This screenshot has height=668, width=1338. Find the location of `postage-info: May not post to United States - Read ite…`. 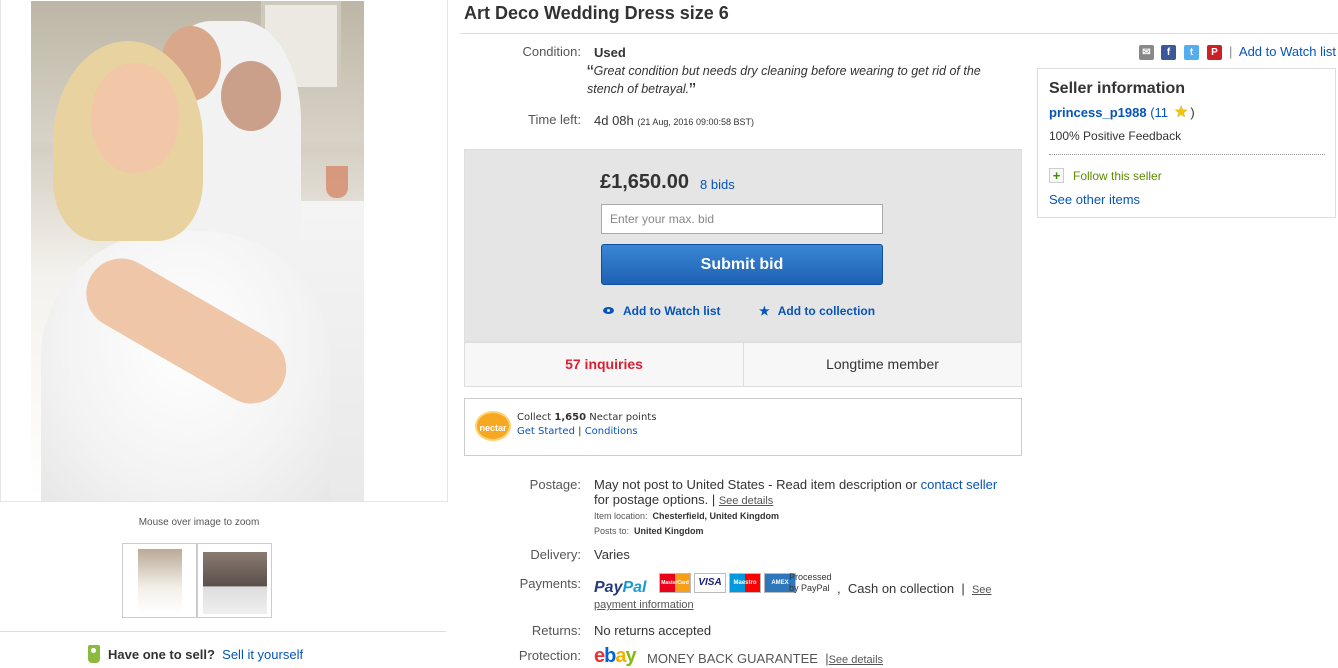

postage-info: May not post to United States - Read ite… is located at coordinates (796, 492).